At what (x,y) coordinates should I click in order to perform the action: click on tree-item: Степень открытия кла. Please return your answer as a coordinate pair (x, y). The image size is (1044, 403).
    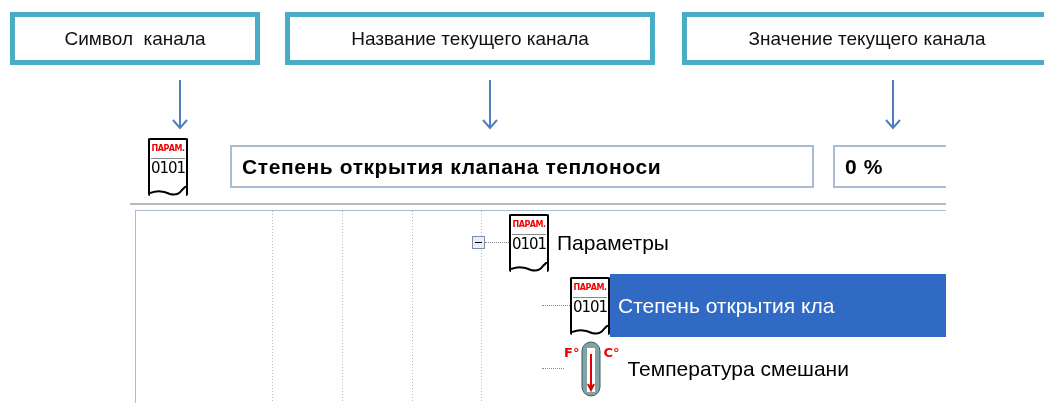
    Looking at the image, I should click on (778, 305).